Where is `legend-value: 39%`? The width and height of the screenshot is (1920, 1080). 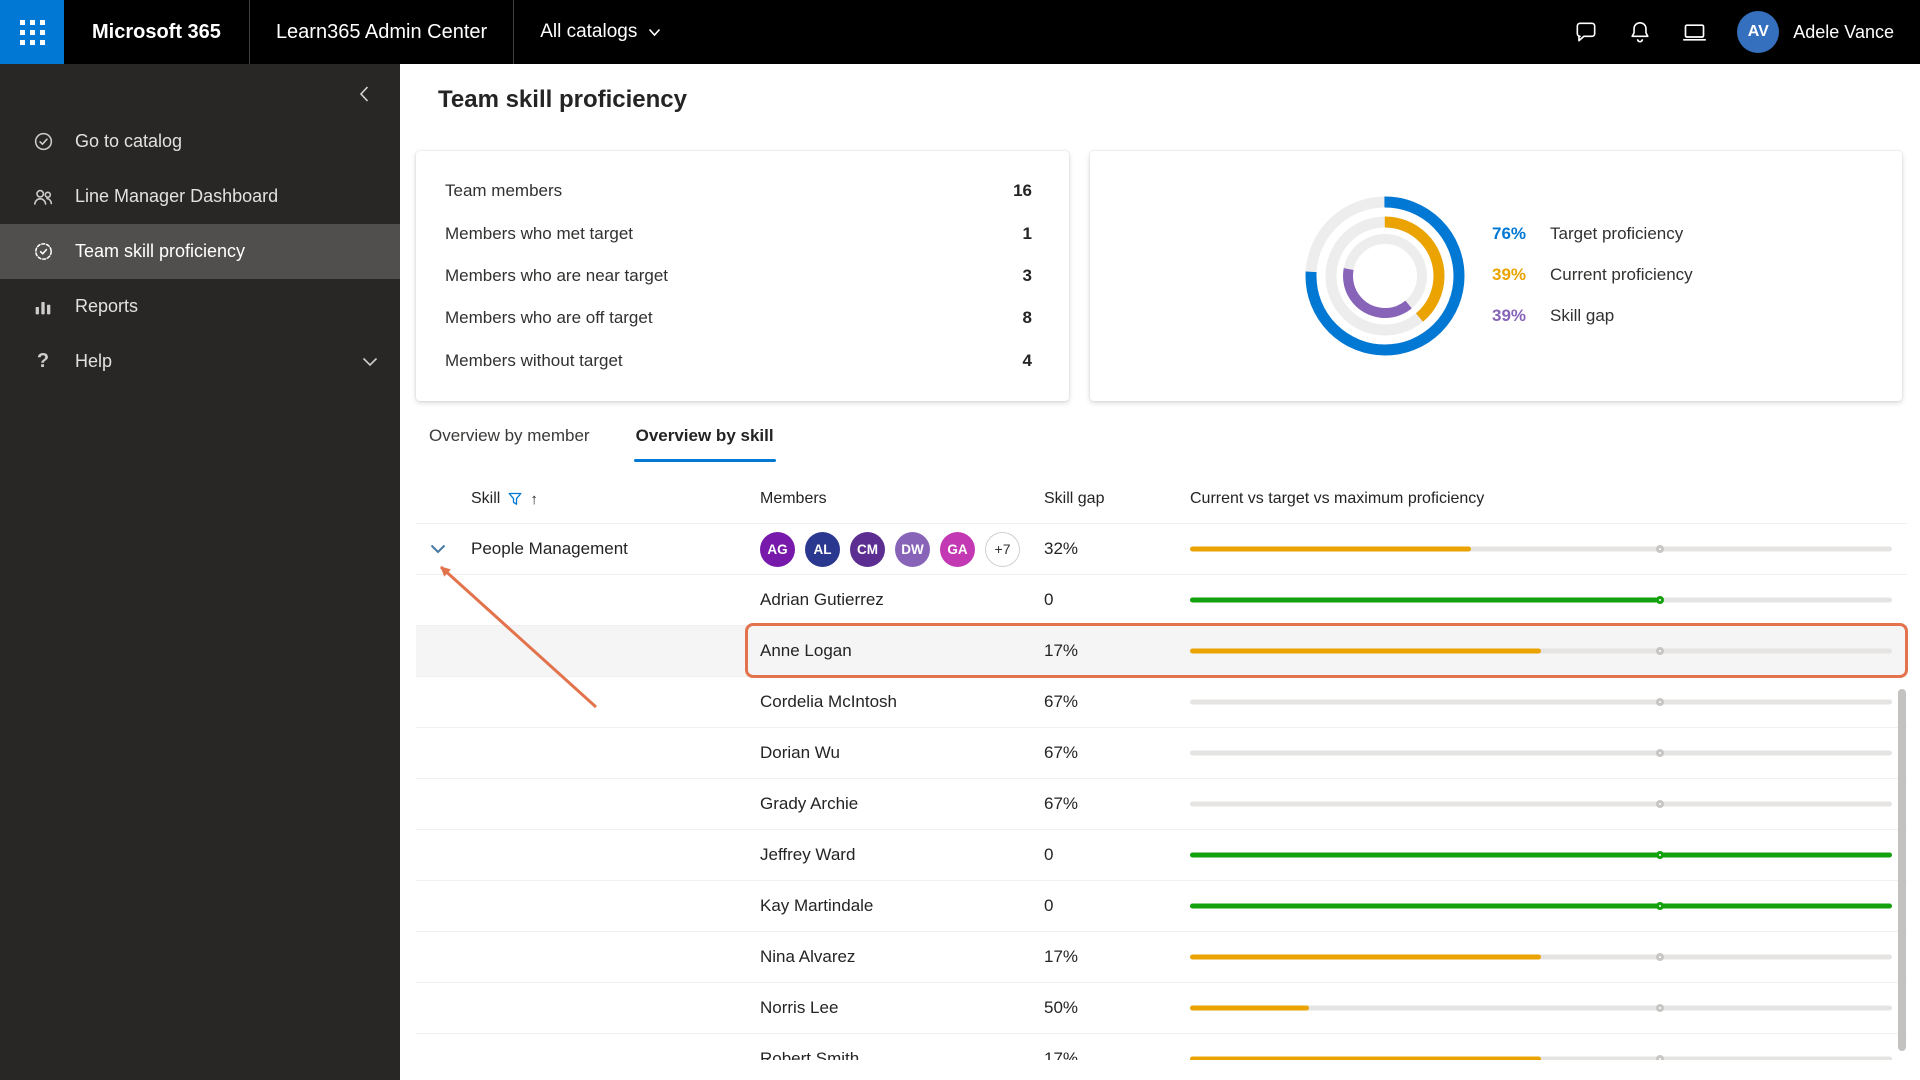
legend-value: 39% is located at coordinates (1509, 315).